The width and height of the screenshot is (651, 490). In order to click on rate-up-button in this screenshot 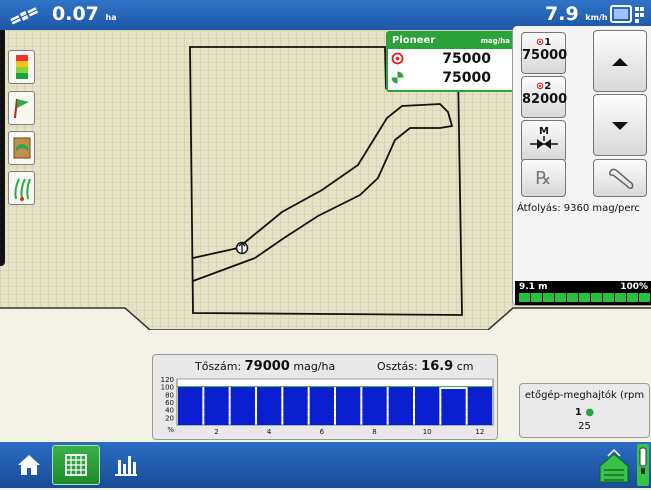, I will do `click(620, 61)`.